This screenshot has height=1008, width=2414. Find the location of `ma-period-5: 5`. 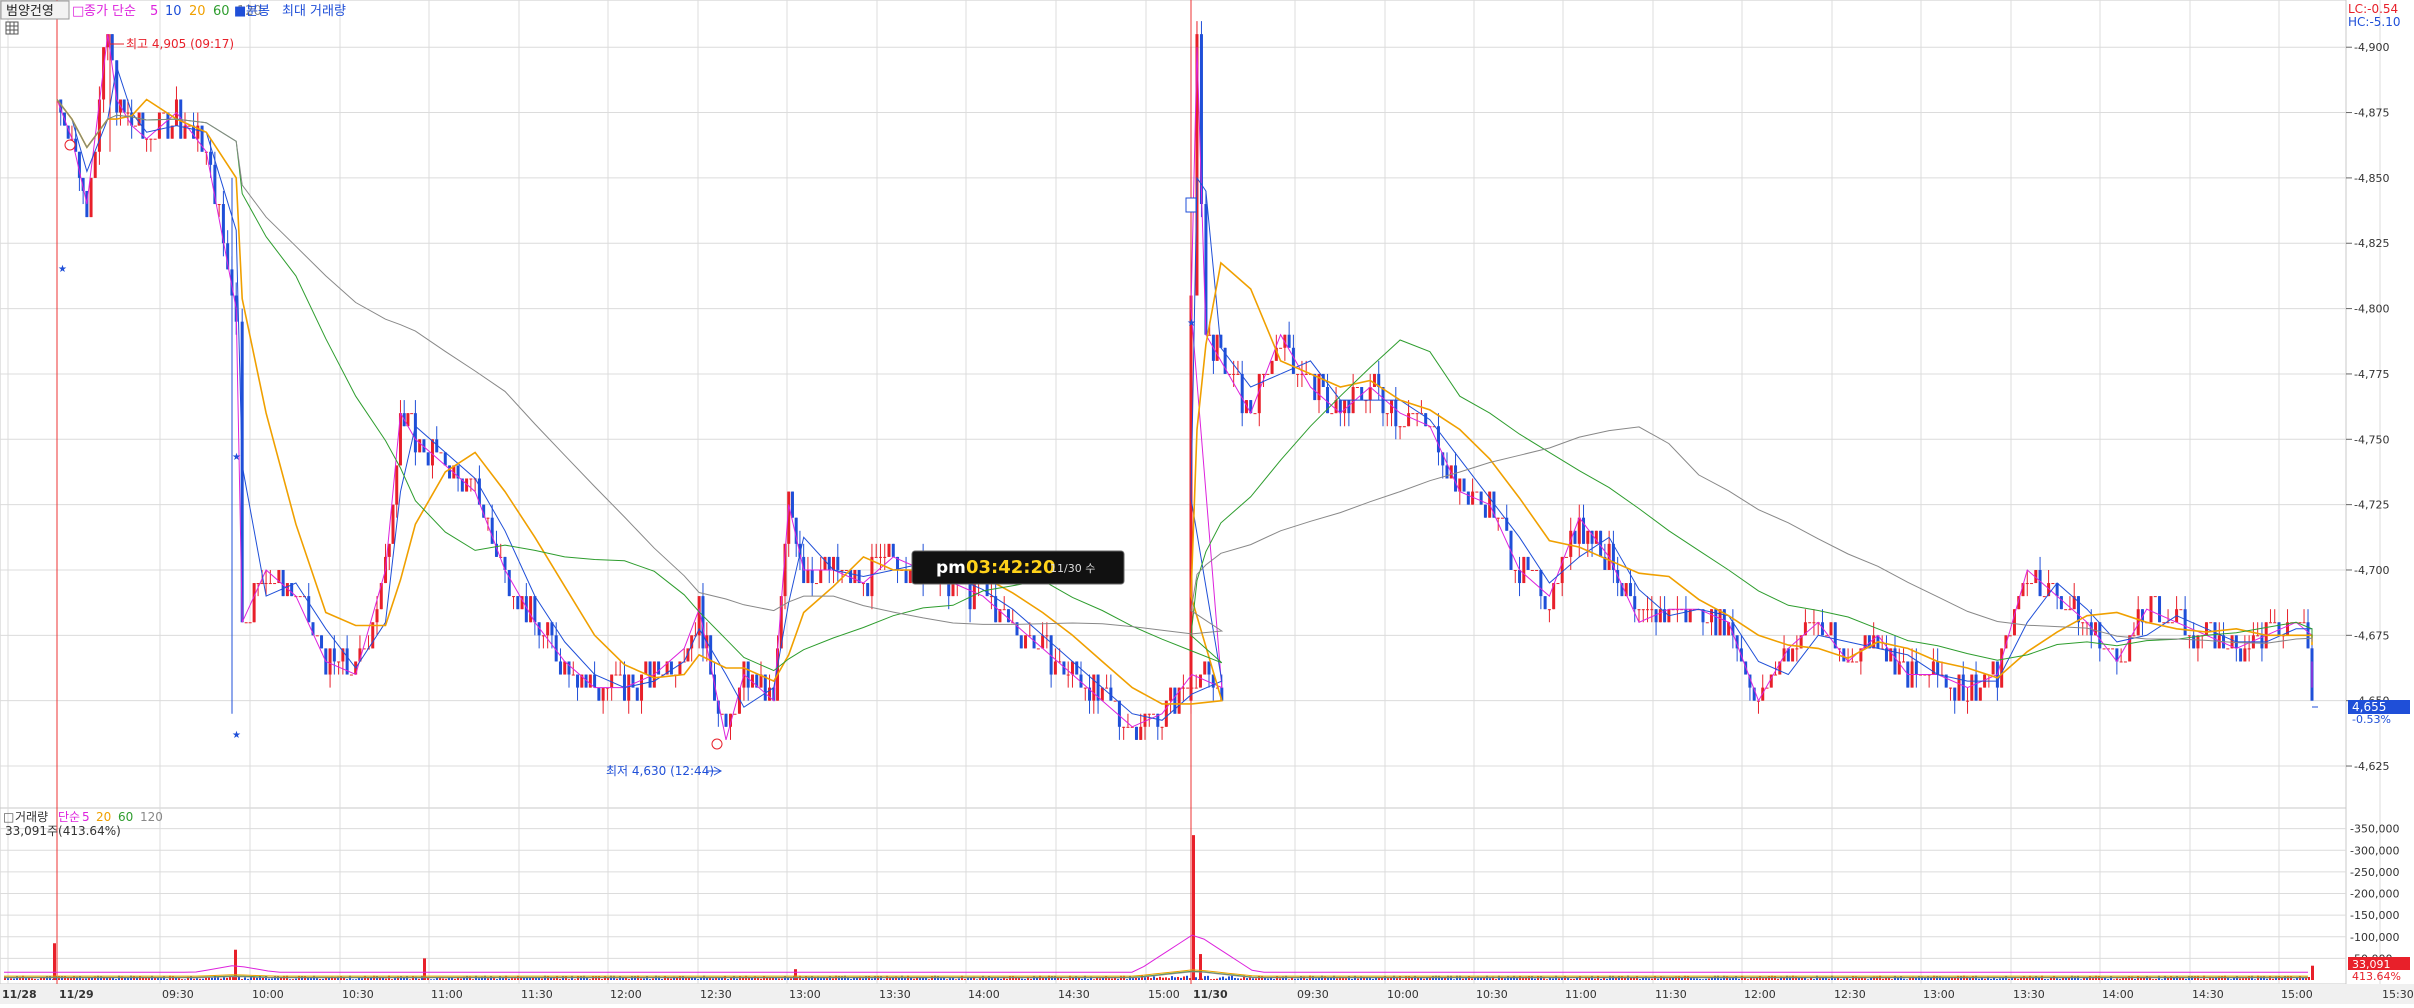

ma-period-5: 5 is located at coordinates (154, 11).